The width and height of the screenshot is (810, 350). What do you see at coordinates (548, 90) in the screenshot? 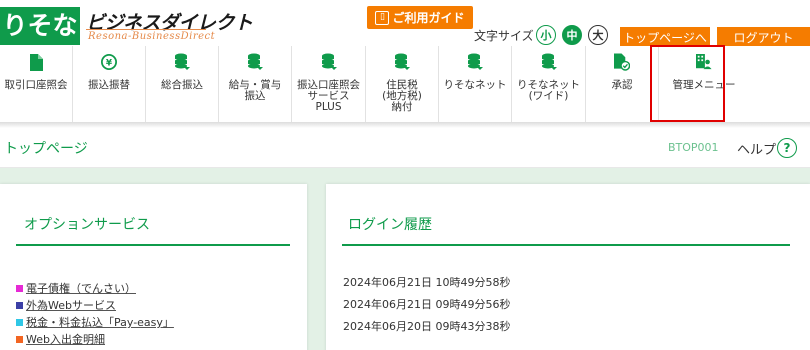
I see `menu-label: りそなネット (ワイド)` at bounding box center [548, 90].